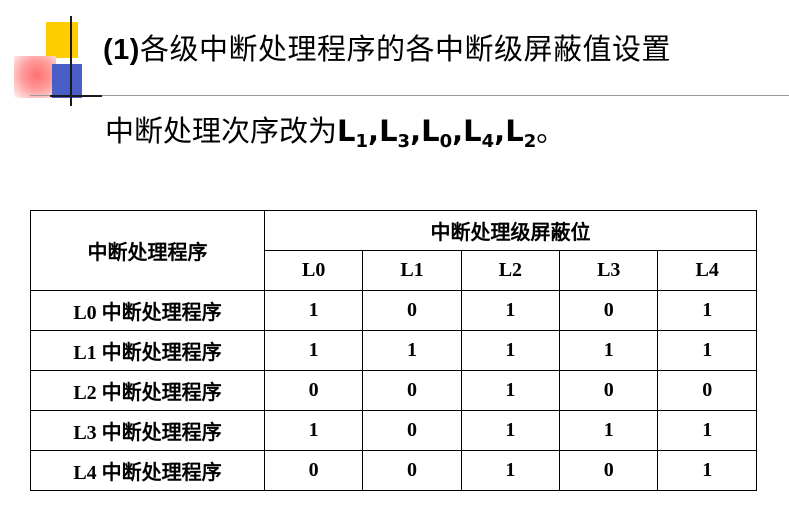 The image size is (789, 506). What do you see at coordinates (707, 270) in the screenshot?
I see `column-header: L4` at bounding box center [707, 270].